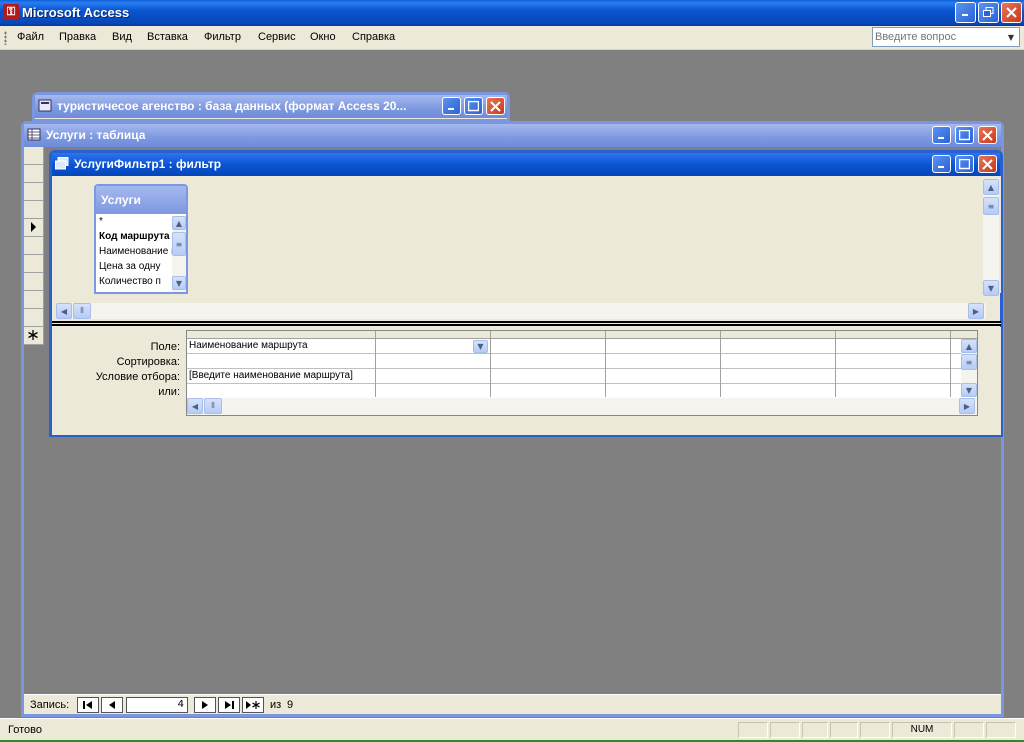 The height and width of the screenshot is (742, 1024). I want to click on field-list-item: *, so click(134, 221).